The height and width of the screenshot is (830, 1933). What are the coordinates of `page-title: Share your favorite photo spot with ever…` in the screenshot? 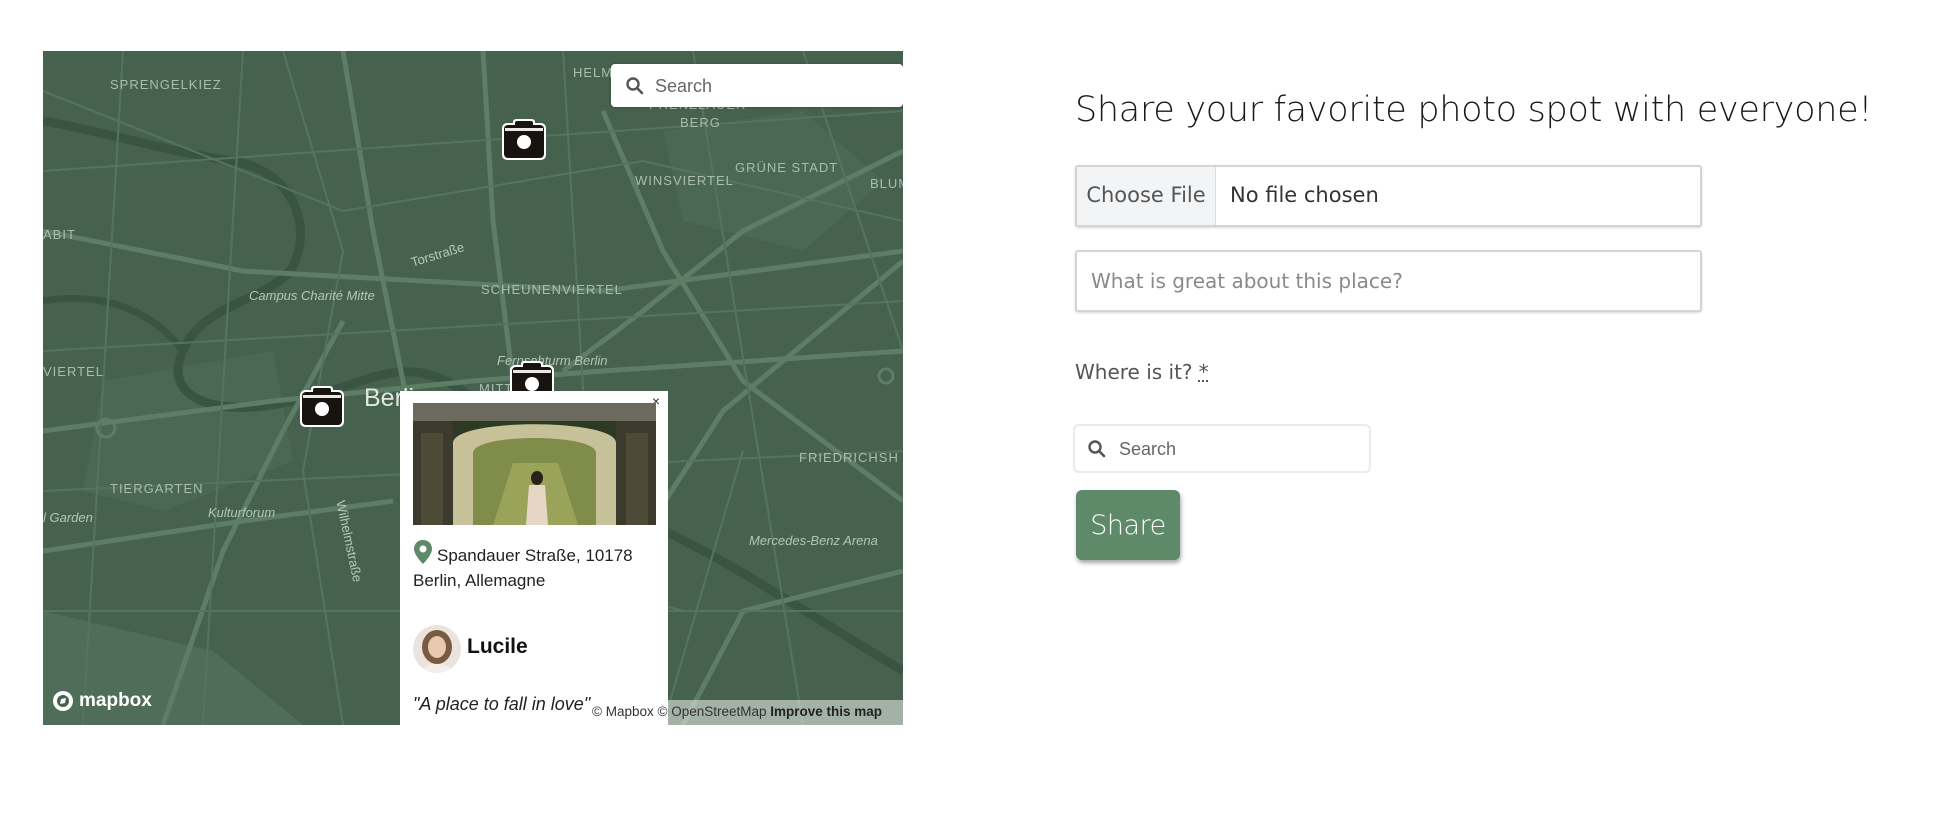 It's located at (1474, 110).